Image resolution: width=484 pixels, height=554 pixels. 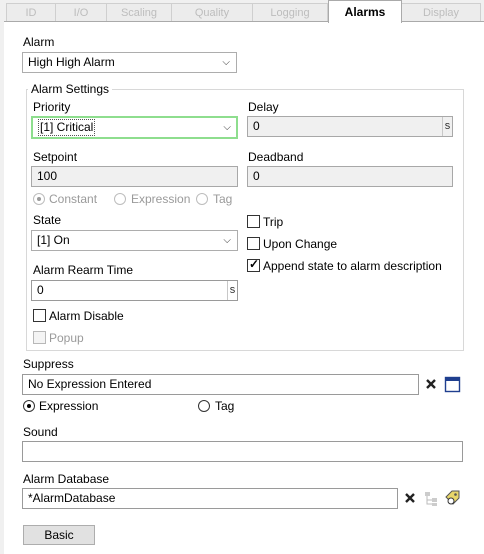 I want to click on suppress-tag-label: Tag, so click(x=225, y=406).